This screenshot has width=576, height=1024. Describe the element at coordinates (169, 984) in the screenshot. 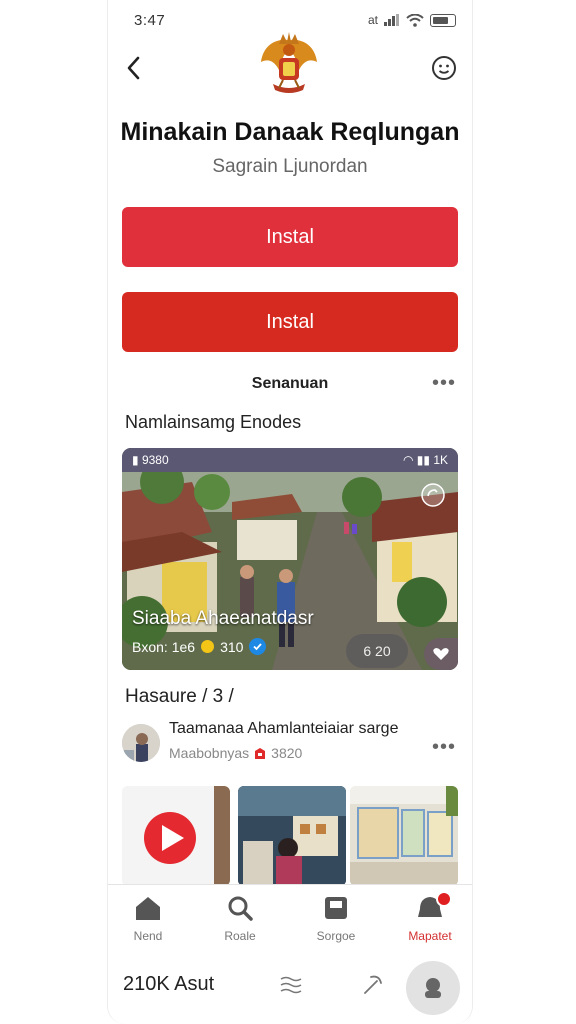

I see `footer-count: 210K Asut` at that location.